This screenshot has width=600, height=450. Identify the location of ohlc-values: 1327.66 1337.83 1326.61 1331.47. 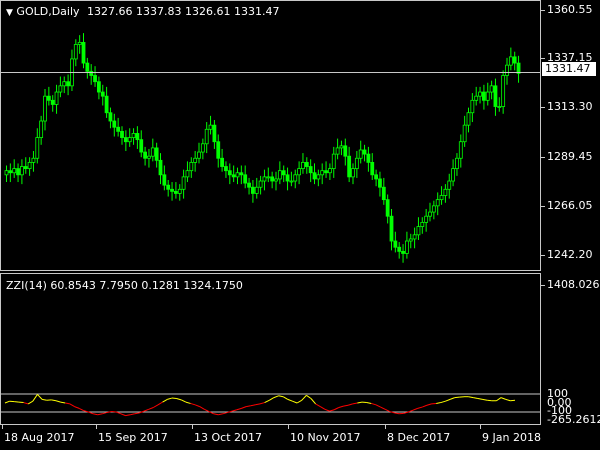
(183, 11).